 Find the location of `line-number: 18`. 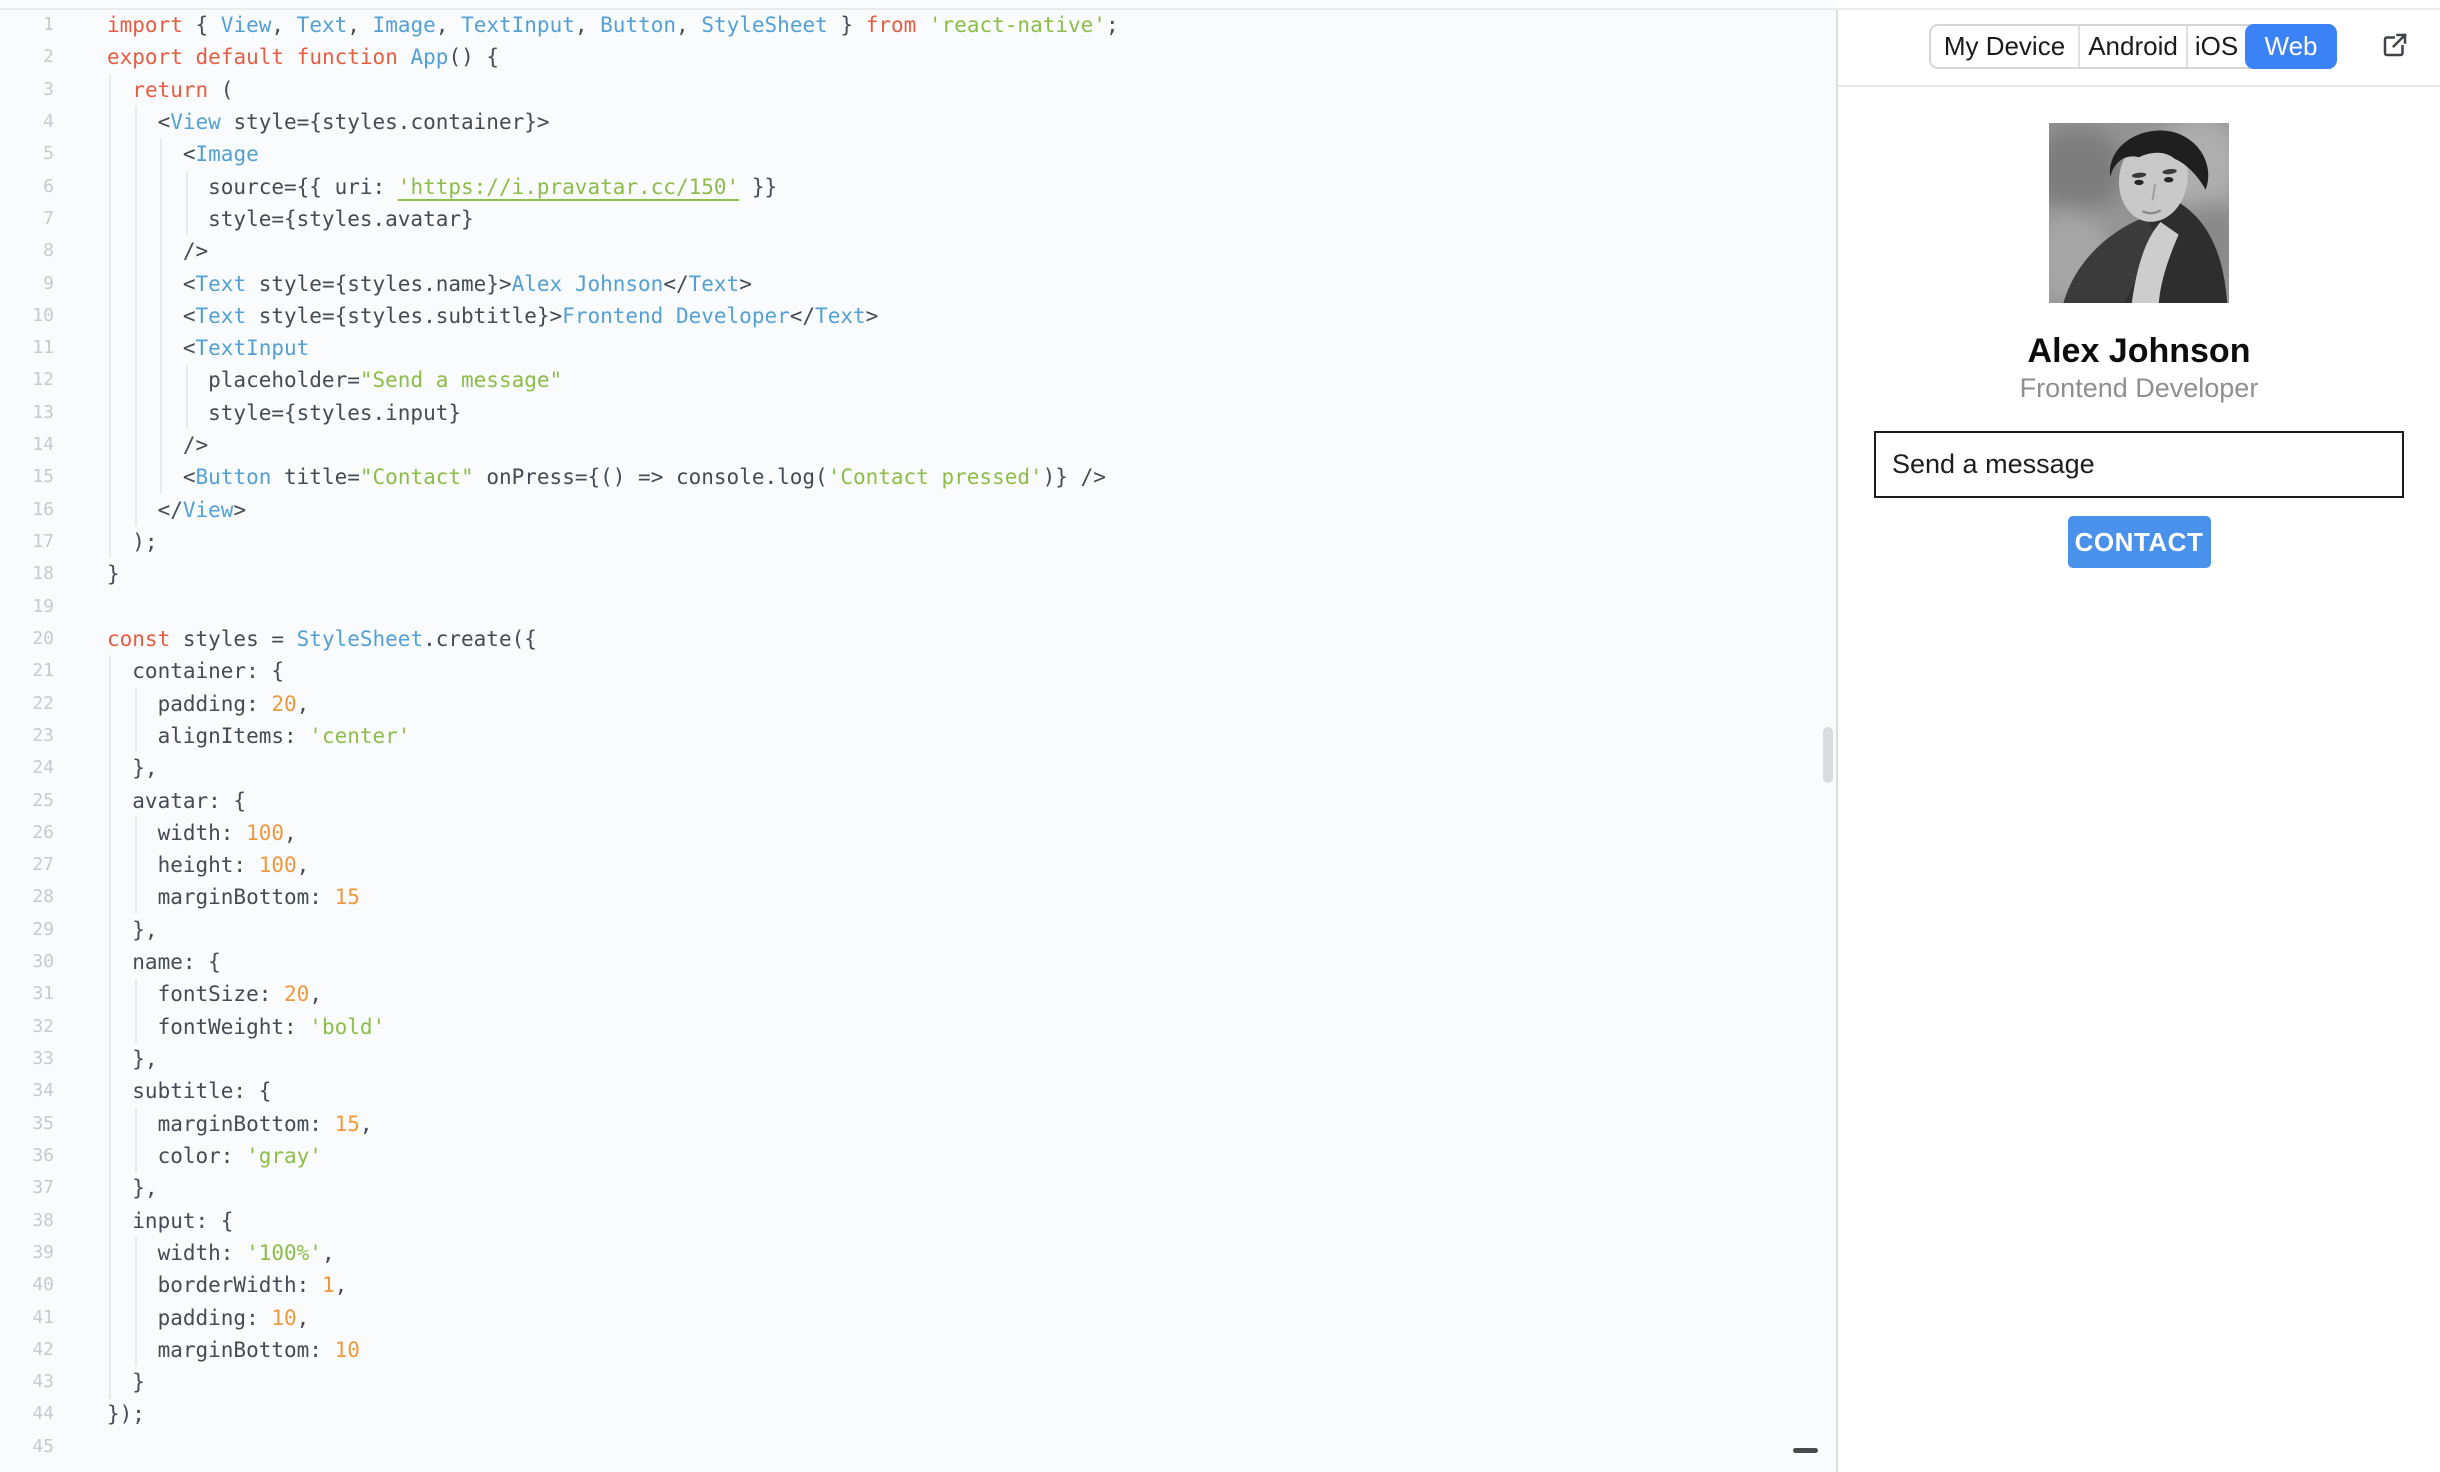

line-number: 18 is located at coordinates (43, 574).